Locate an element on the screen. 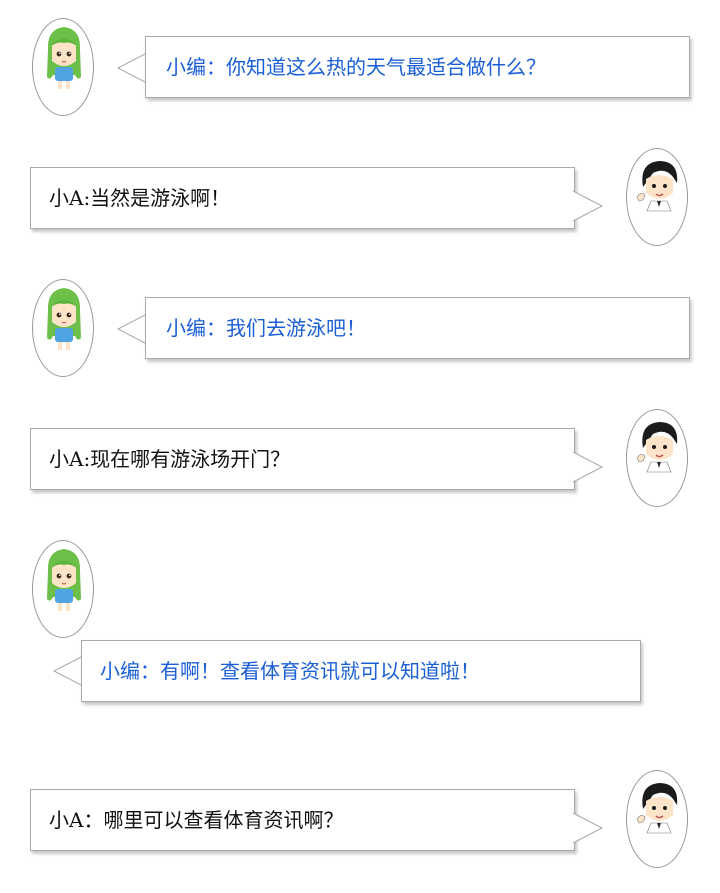  message-text: 小编：有啊！查看体育资讯就可以知道啦！ is located at coordinates (290, 671).